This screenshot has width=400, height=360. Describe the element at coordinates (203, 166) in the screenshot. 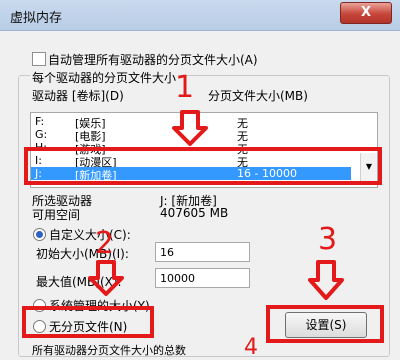

I see `annotation-box-drive` at that location.